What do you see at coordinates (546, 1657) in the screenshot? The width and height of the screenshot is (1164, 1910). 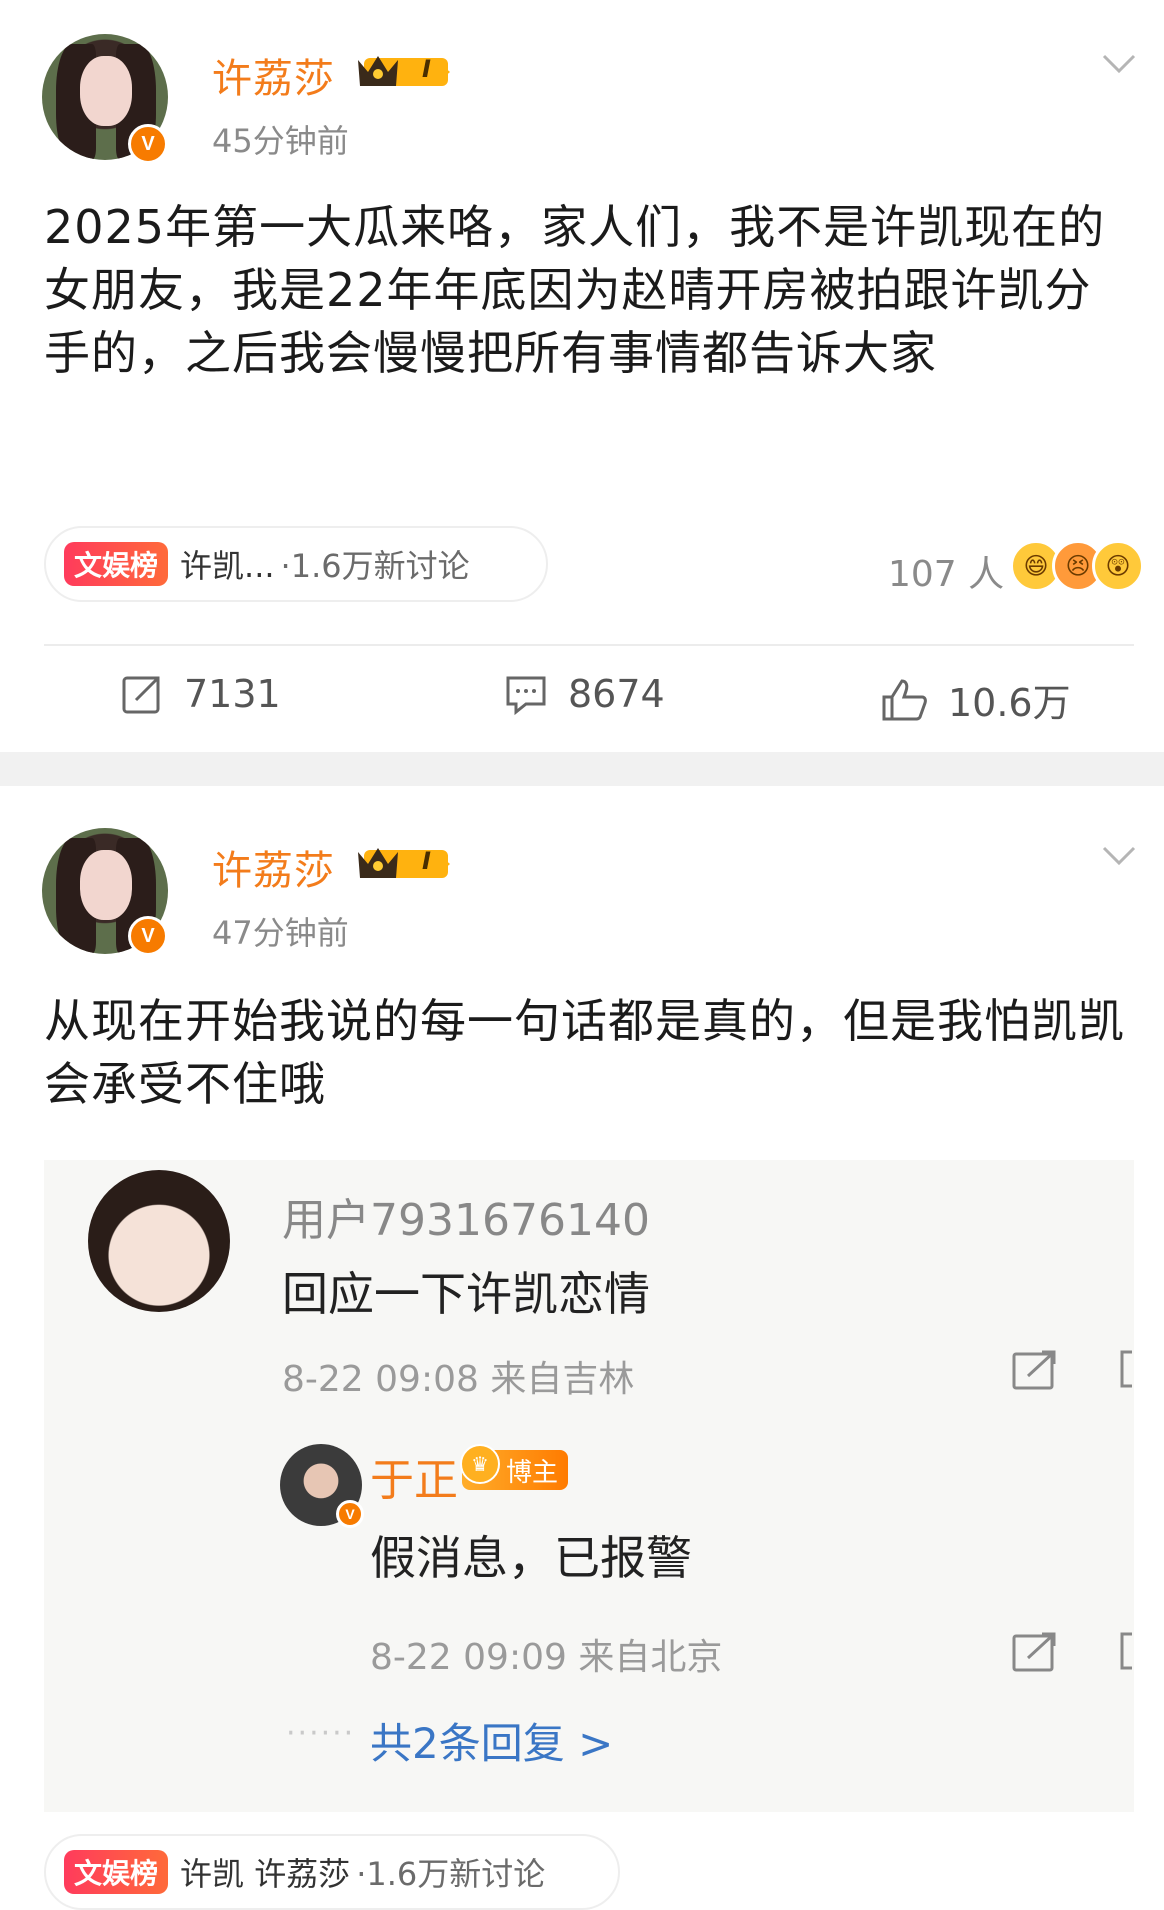 I see `reply-meta: 8-22 09:09 来自北京` at bounding box center [546, 1657].